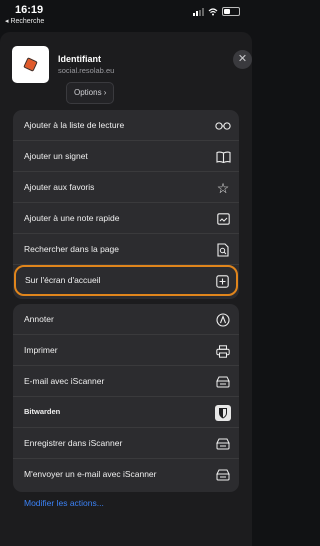 This screenshot has height=546, width=320. Describe the element at coordinates (41, 350) in the screenshot. I see `action-label: Imprimer` at that location.